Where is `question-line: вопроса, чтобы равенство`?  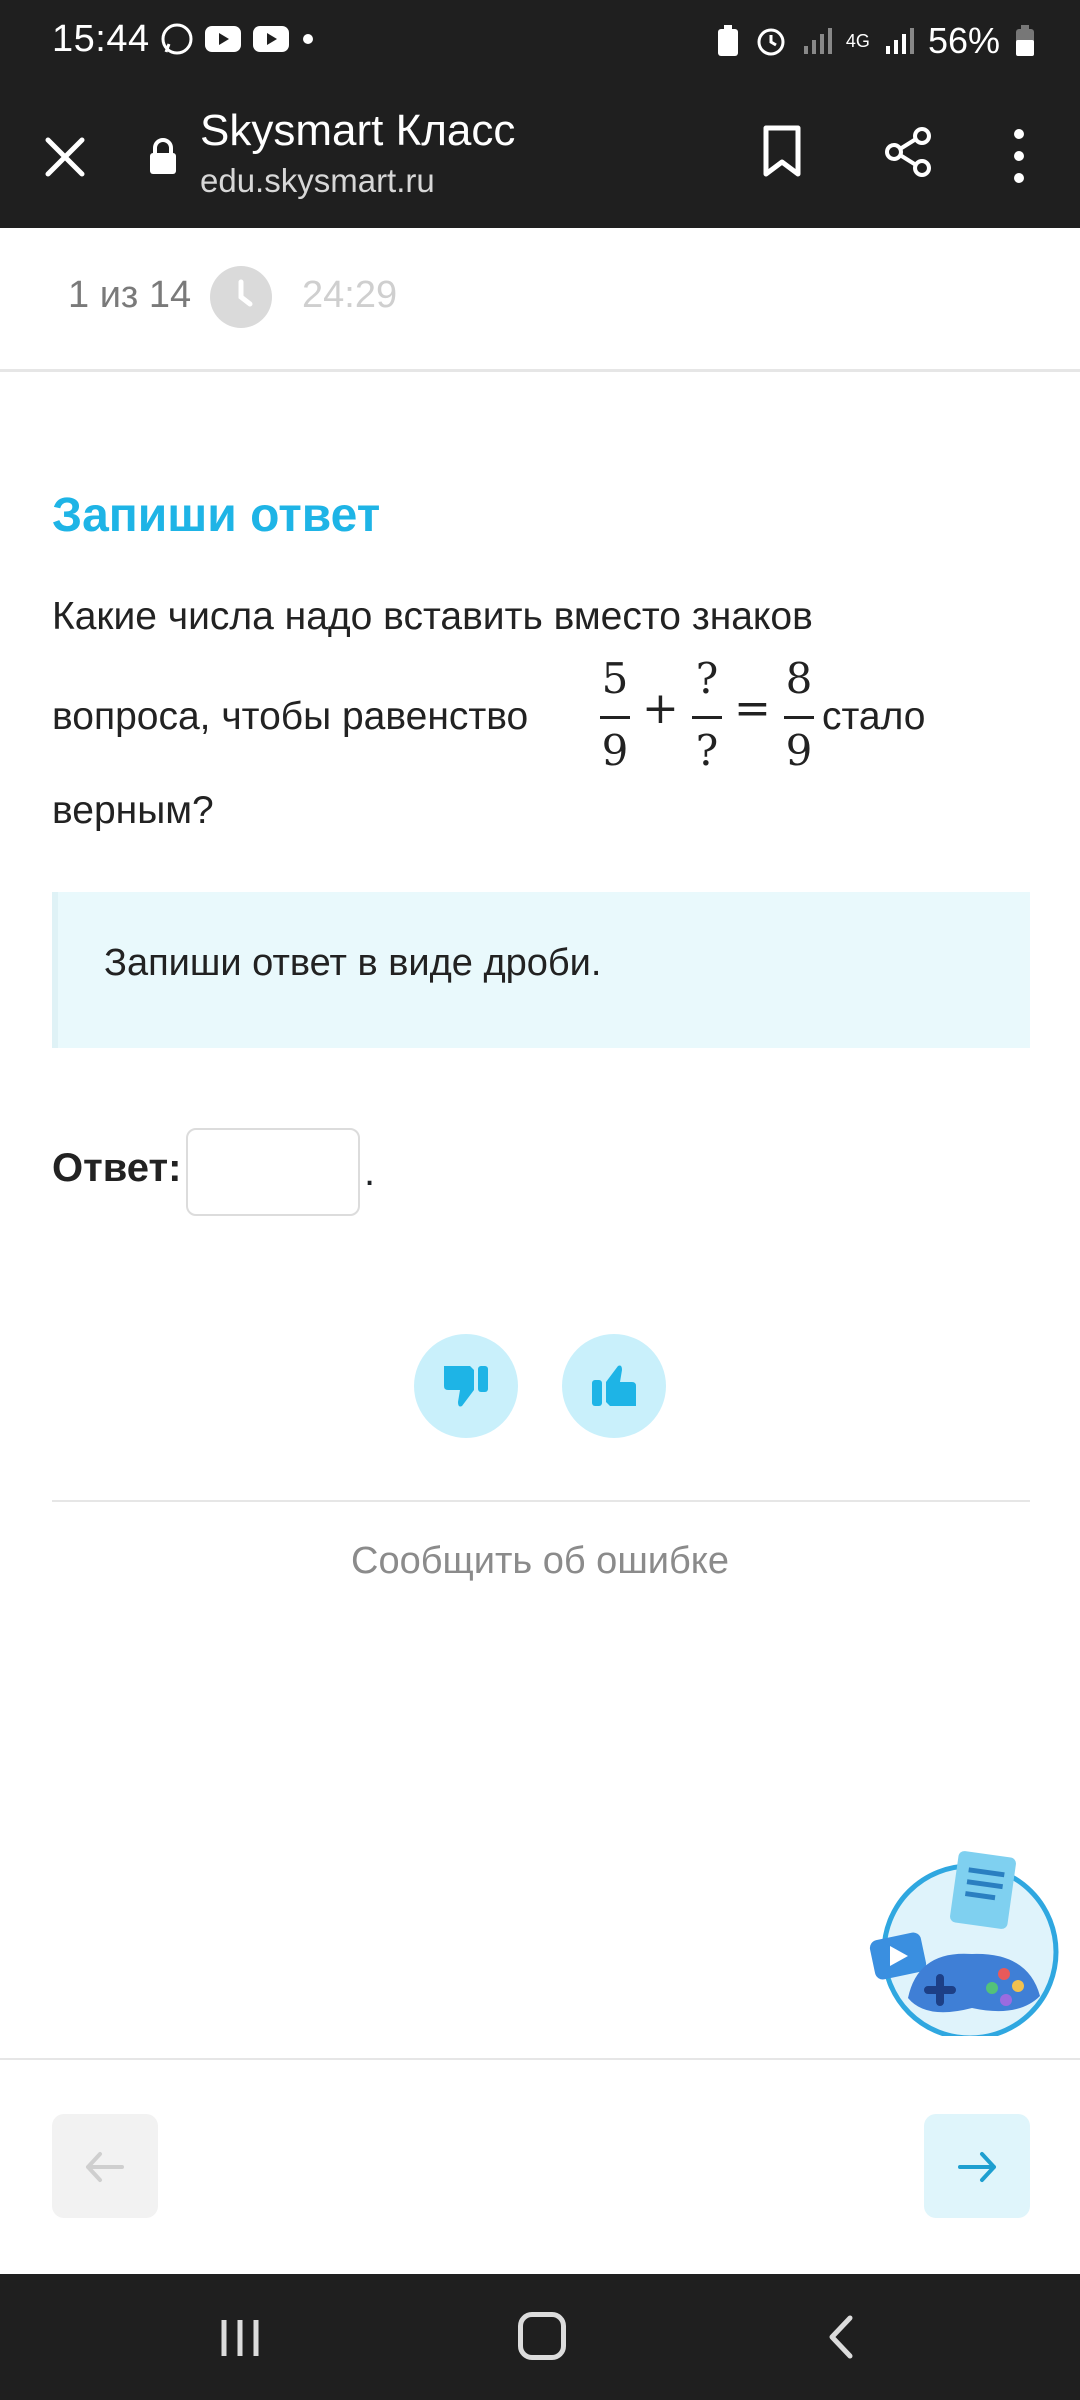
question-line: вопроса, чтобы равенство is located at coordinates (290, 716).